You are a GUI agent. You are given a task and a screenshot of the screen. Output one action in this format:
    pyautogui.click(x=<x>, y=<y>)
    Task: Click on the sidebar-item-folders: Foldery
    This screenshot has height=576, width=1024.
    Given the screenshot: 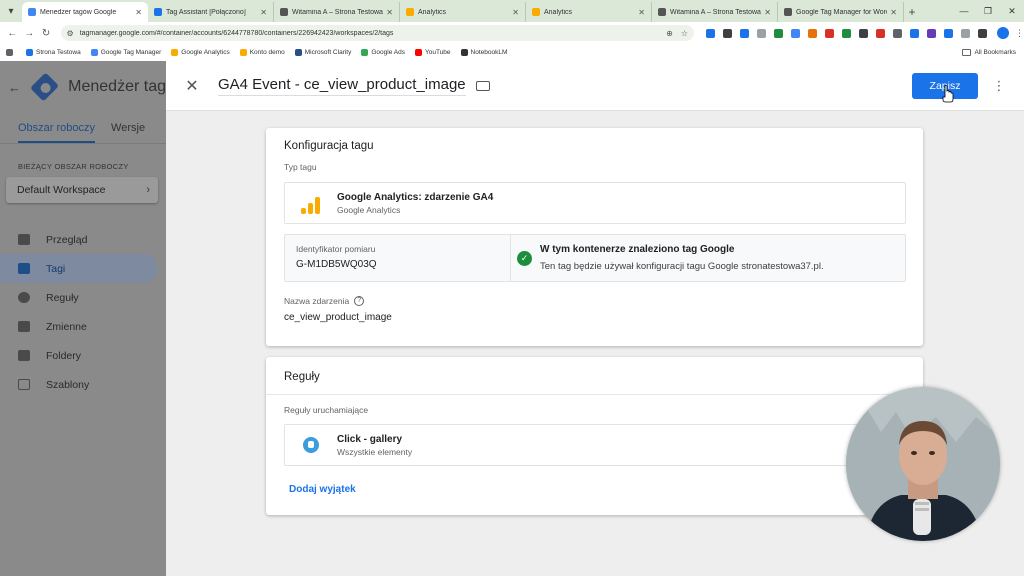 What is the action you would take?
    pyautogui.click(x=83, y=355)
    